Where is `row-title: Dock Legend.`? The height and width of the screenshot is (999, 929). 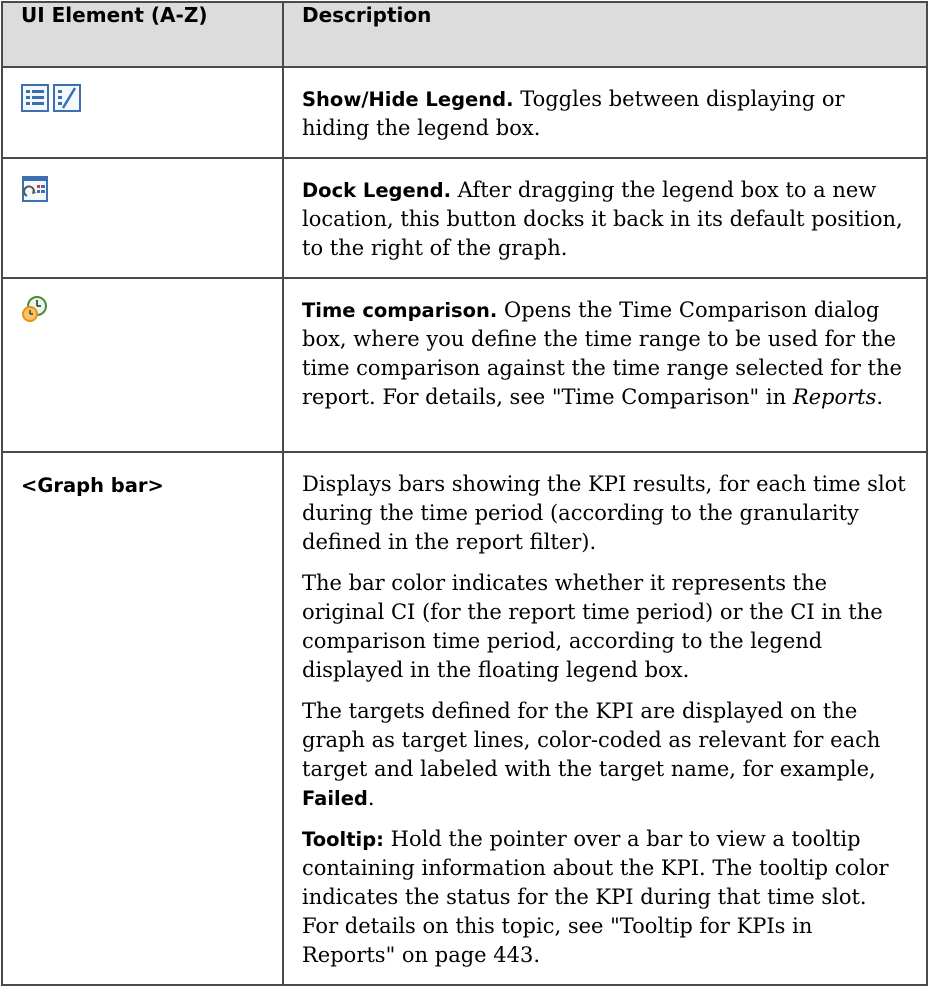 row-title: Dock Legend. is located at coordinates (376, 190).